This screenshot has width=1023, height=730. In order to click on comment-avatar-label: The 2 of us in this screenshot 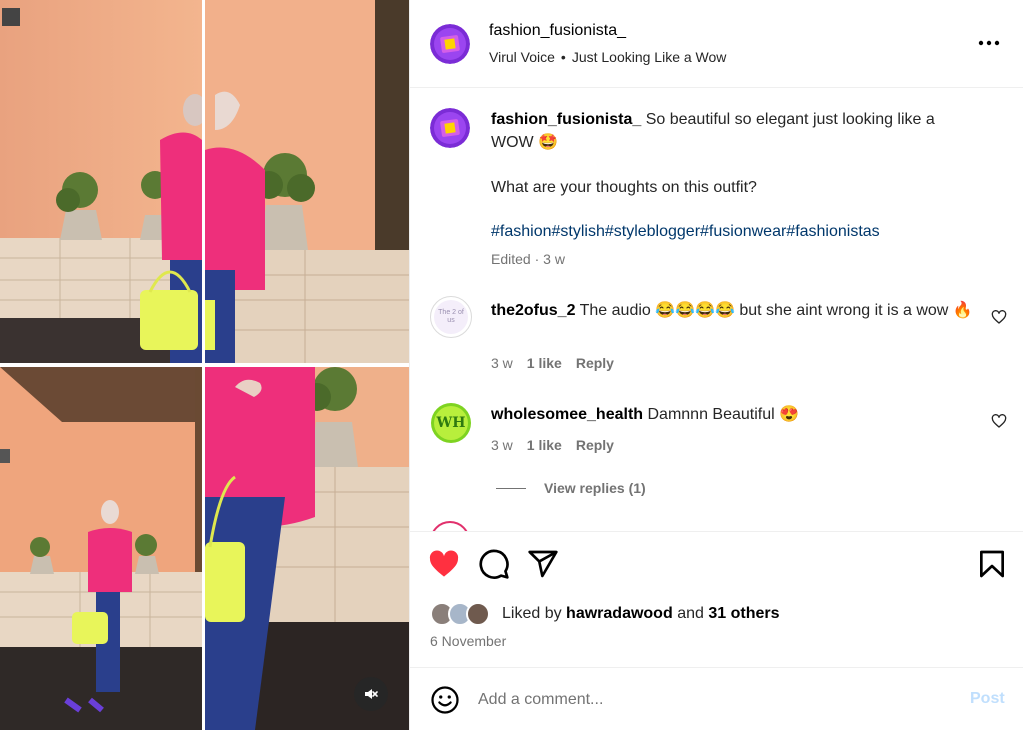, I will do `click(451, 316)`.